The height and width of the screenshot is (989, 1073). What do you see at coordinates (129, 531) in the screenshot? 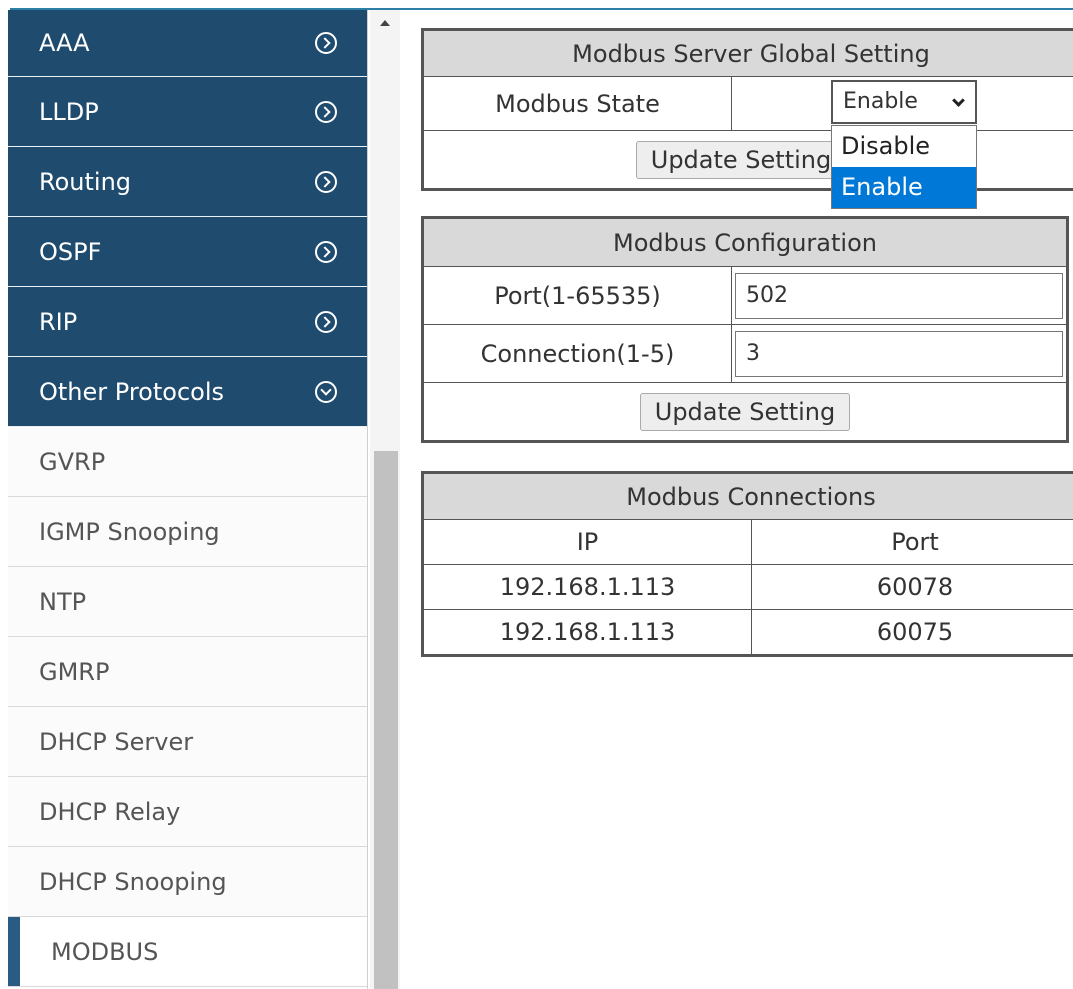
I see `sidebar-item-label: IGMP Snooping` at bounding box center [129, 531].